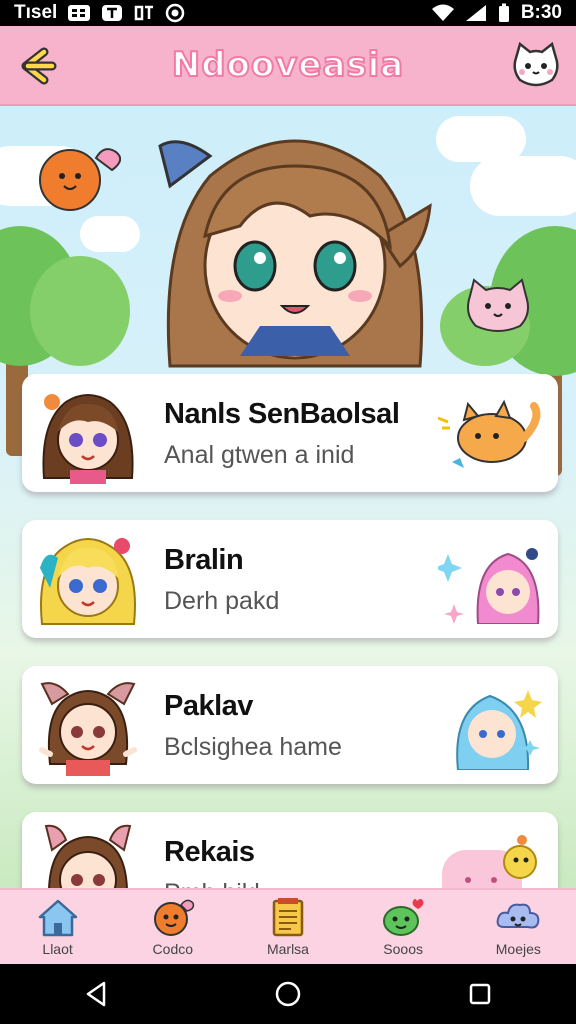 The image size is (576, 1024). Describe the element at coordinates (518, 916) in the screenshot. I see `cloud-face-icon` at that location.